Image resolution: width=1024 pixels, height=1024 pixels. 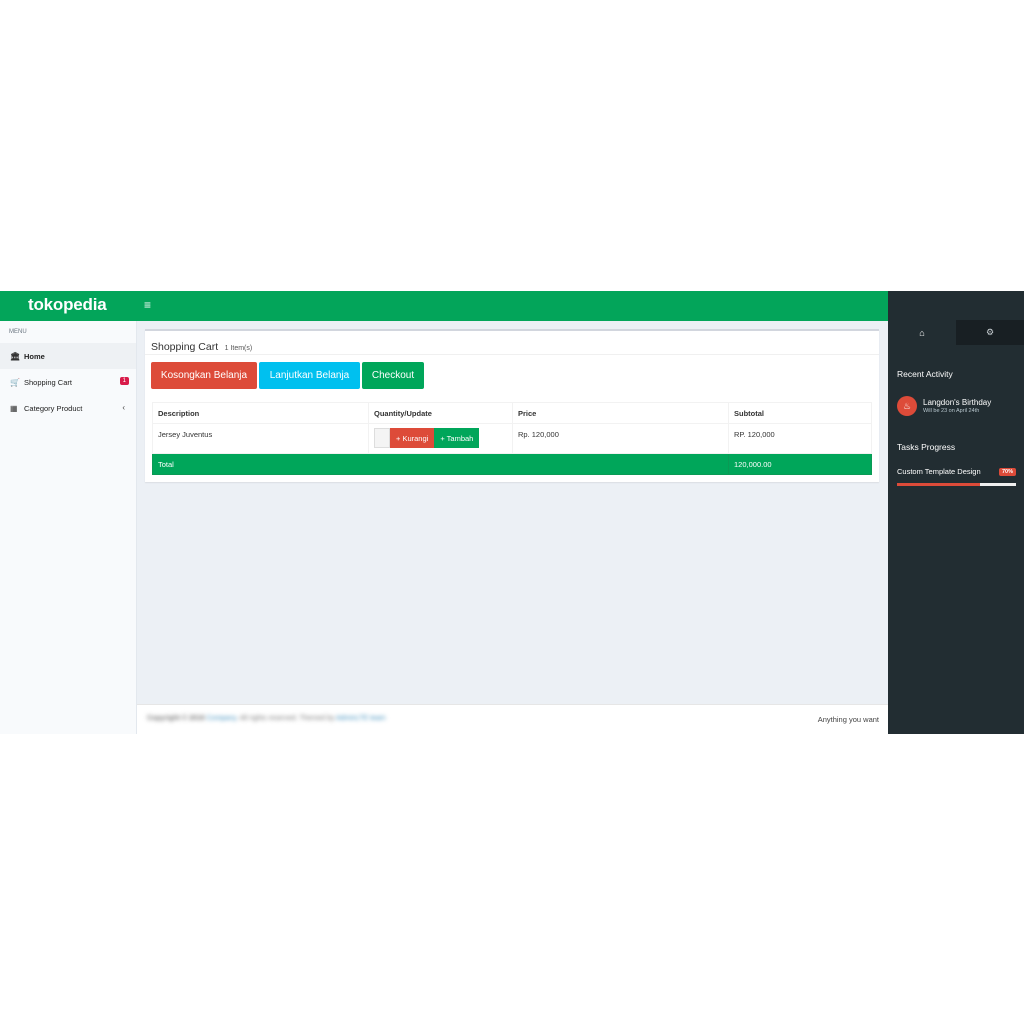 What do you see at coordinates (68, 356) in the screenshot?
I see `sidebar-item-home: 🏛 Home` at bounding box center [68, 356].